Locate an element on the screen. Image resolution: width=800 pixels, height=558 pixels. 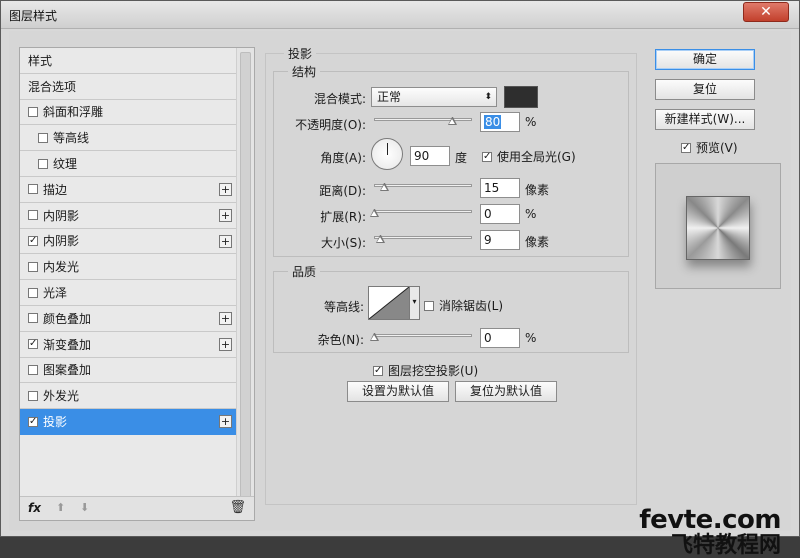
style-list-item: 颜色叠加 + is located at coordinates (128, 318).